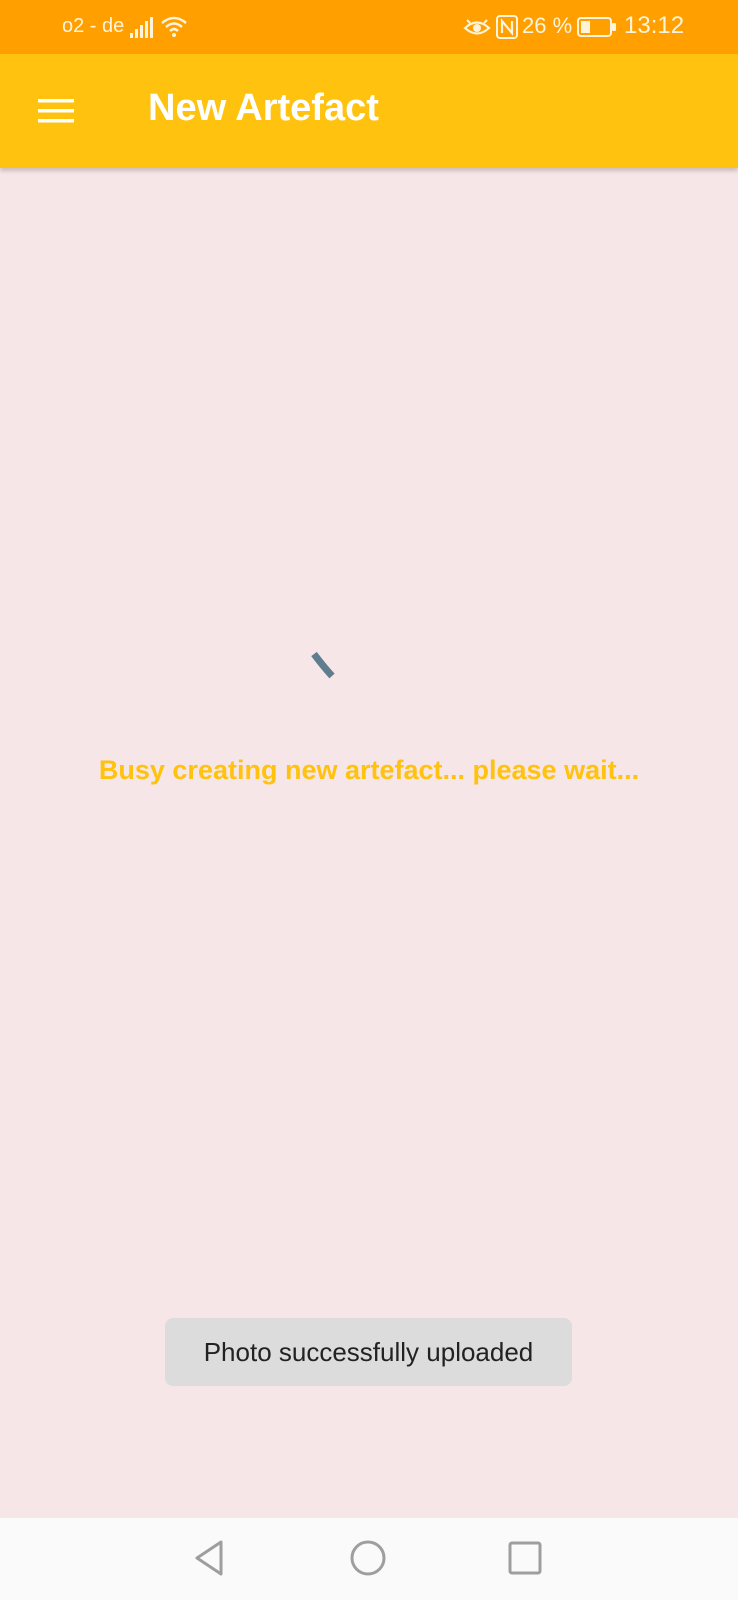 The width and height of the screenshot is (738, 1600). What do you see at coordinates (369, 27) in the screenshot?
I see `status-bar: o2 - de 26 % 13:12` at bounding box center [369, 27].